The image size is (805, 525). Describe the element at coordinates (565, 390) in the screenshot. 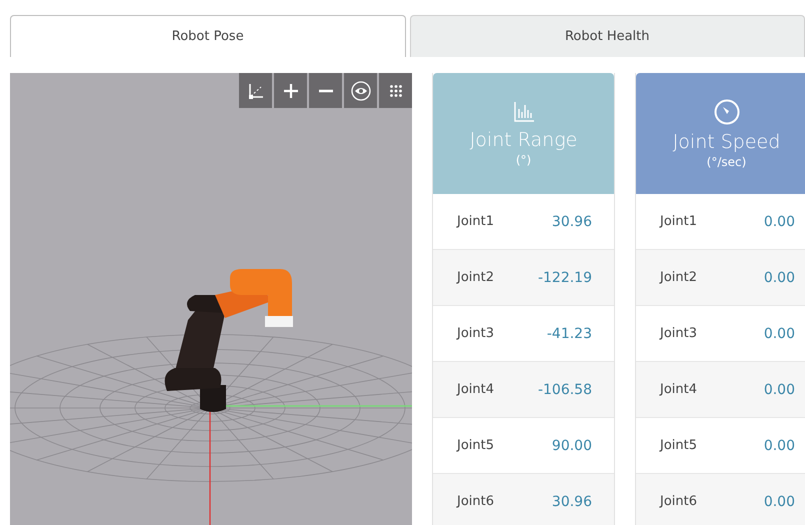

I see `joint-value: -106.58` at that location.